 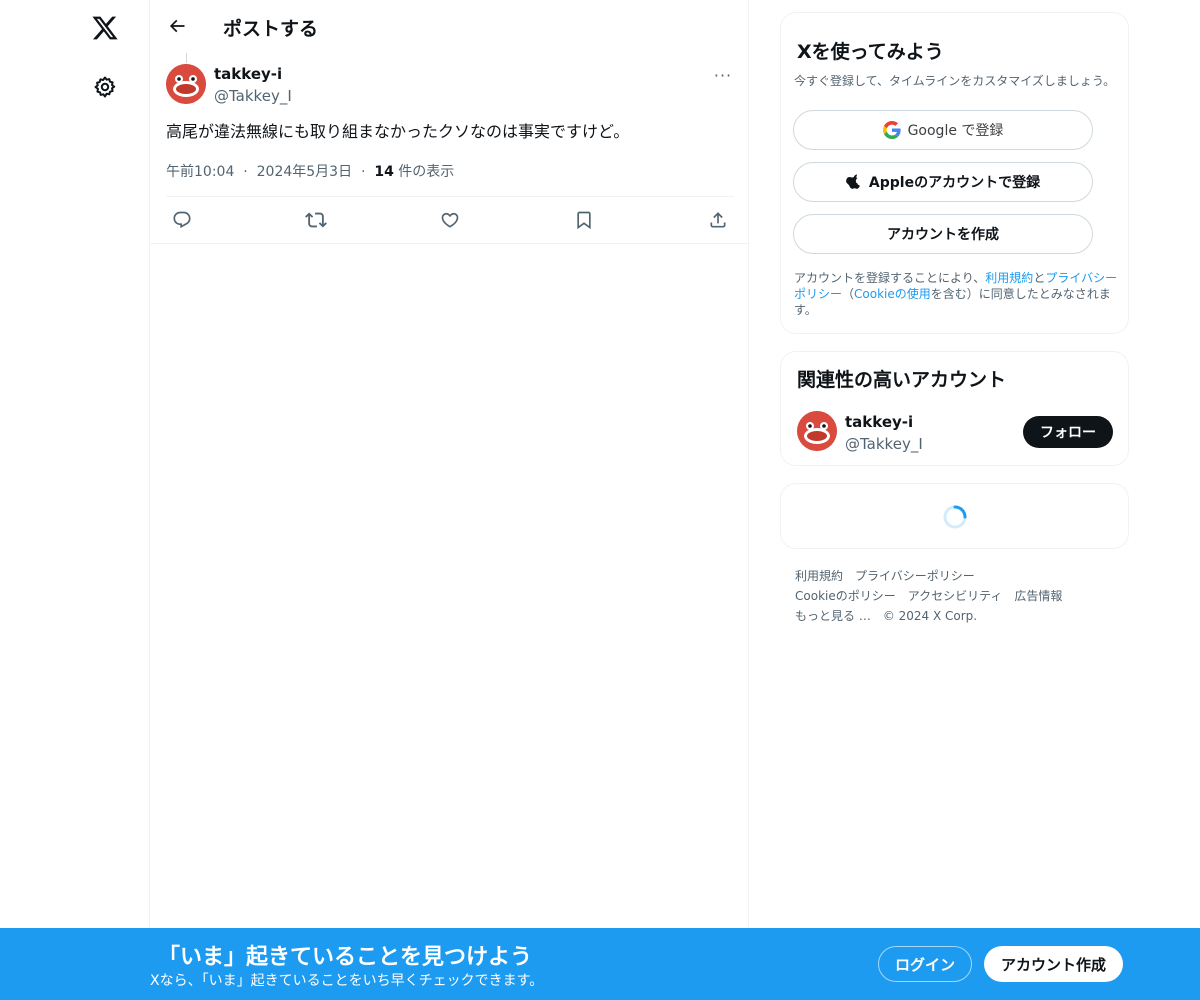 I want to click on login-button: ログイン, so click(x=925, y=964).